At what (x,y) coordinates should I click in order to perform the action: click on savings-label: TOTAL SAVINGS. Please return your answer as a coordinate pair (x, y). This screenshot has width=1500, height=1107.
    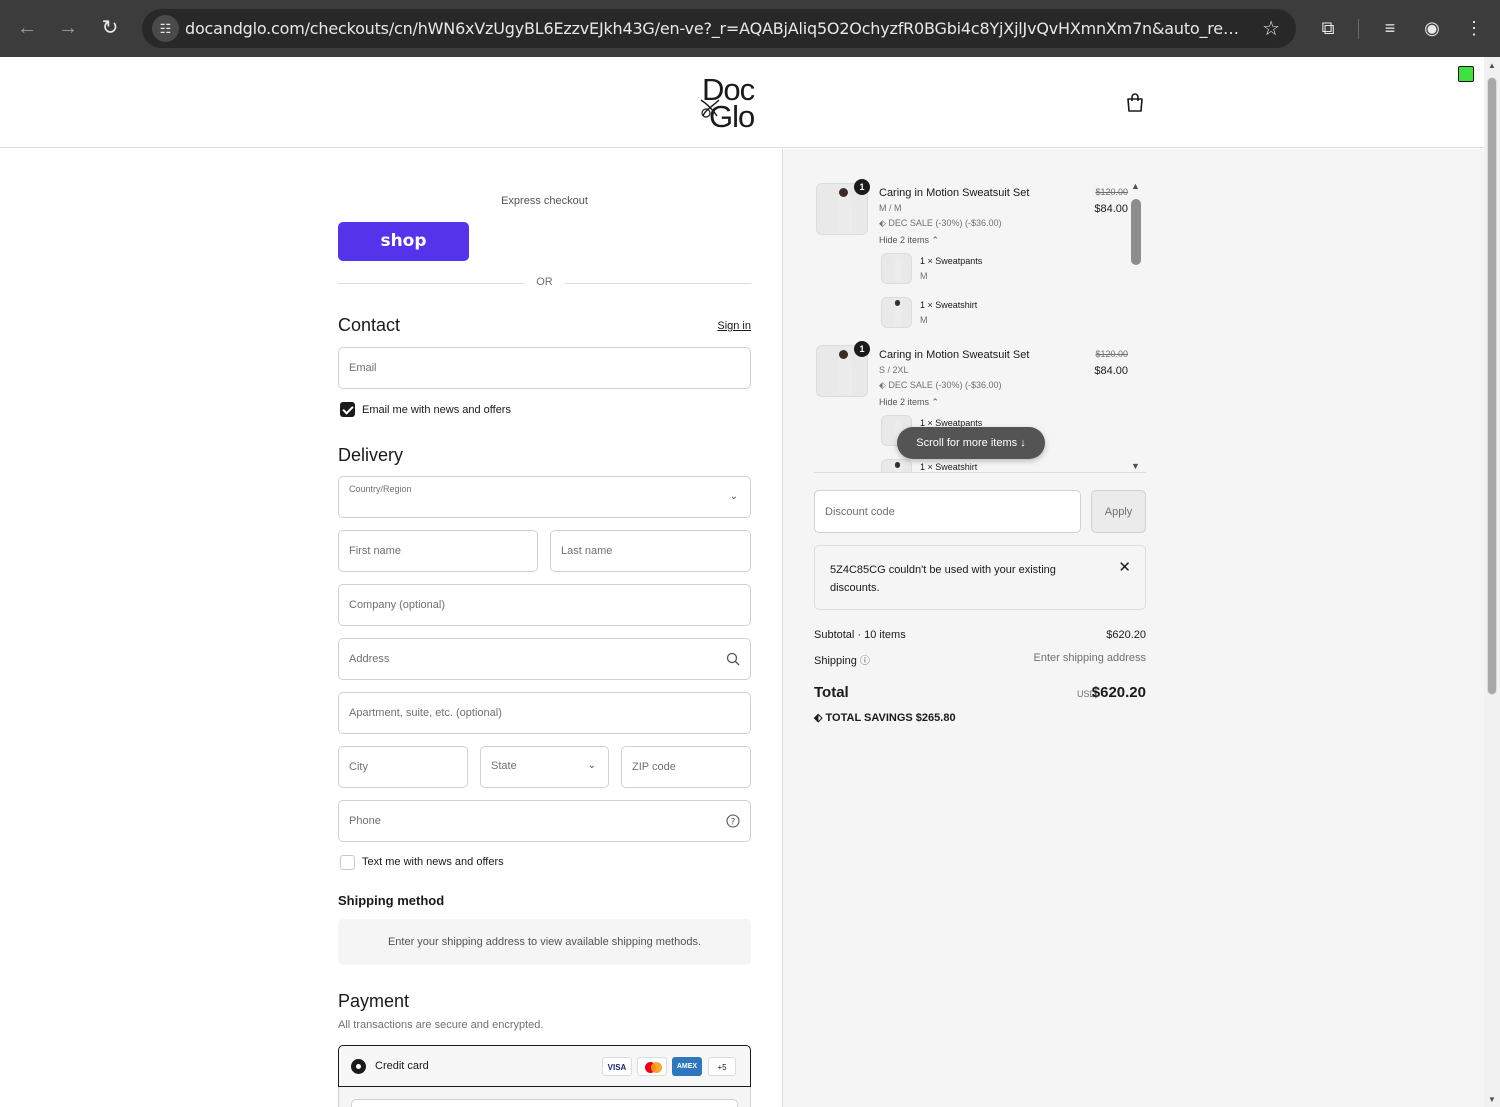
    Looking at the image, I should click on (869, 718).